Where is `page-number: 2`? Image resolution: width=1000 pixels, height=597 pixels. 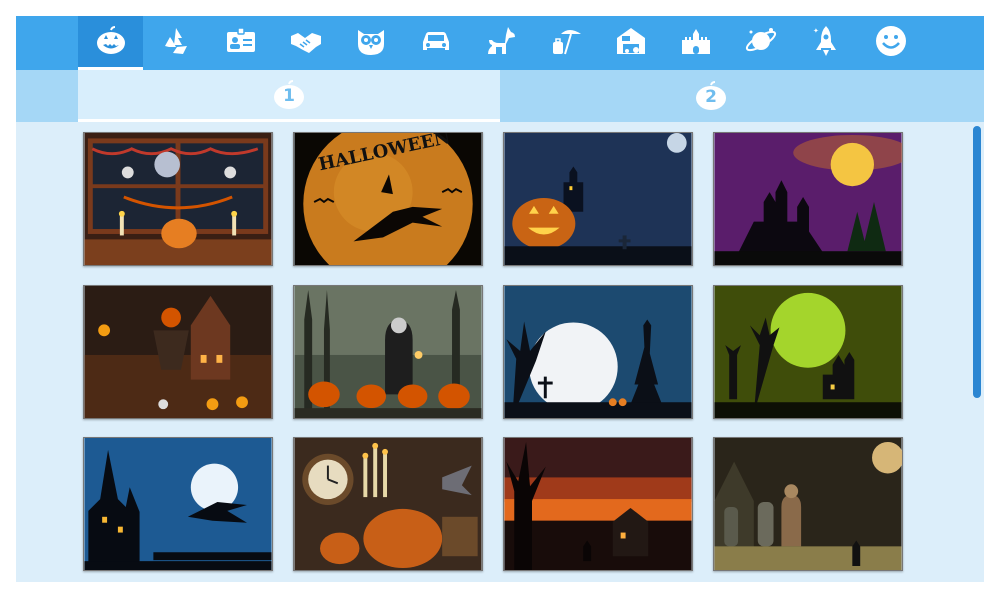 page-number: 2 is located at coordinates (711, 97).